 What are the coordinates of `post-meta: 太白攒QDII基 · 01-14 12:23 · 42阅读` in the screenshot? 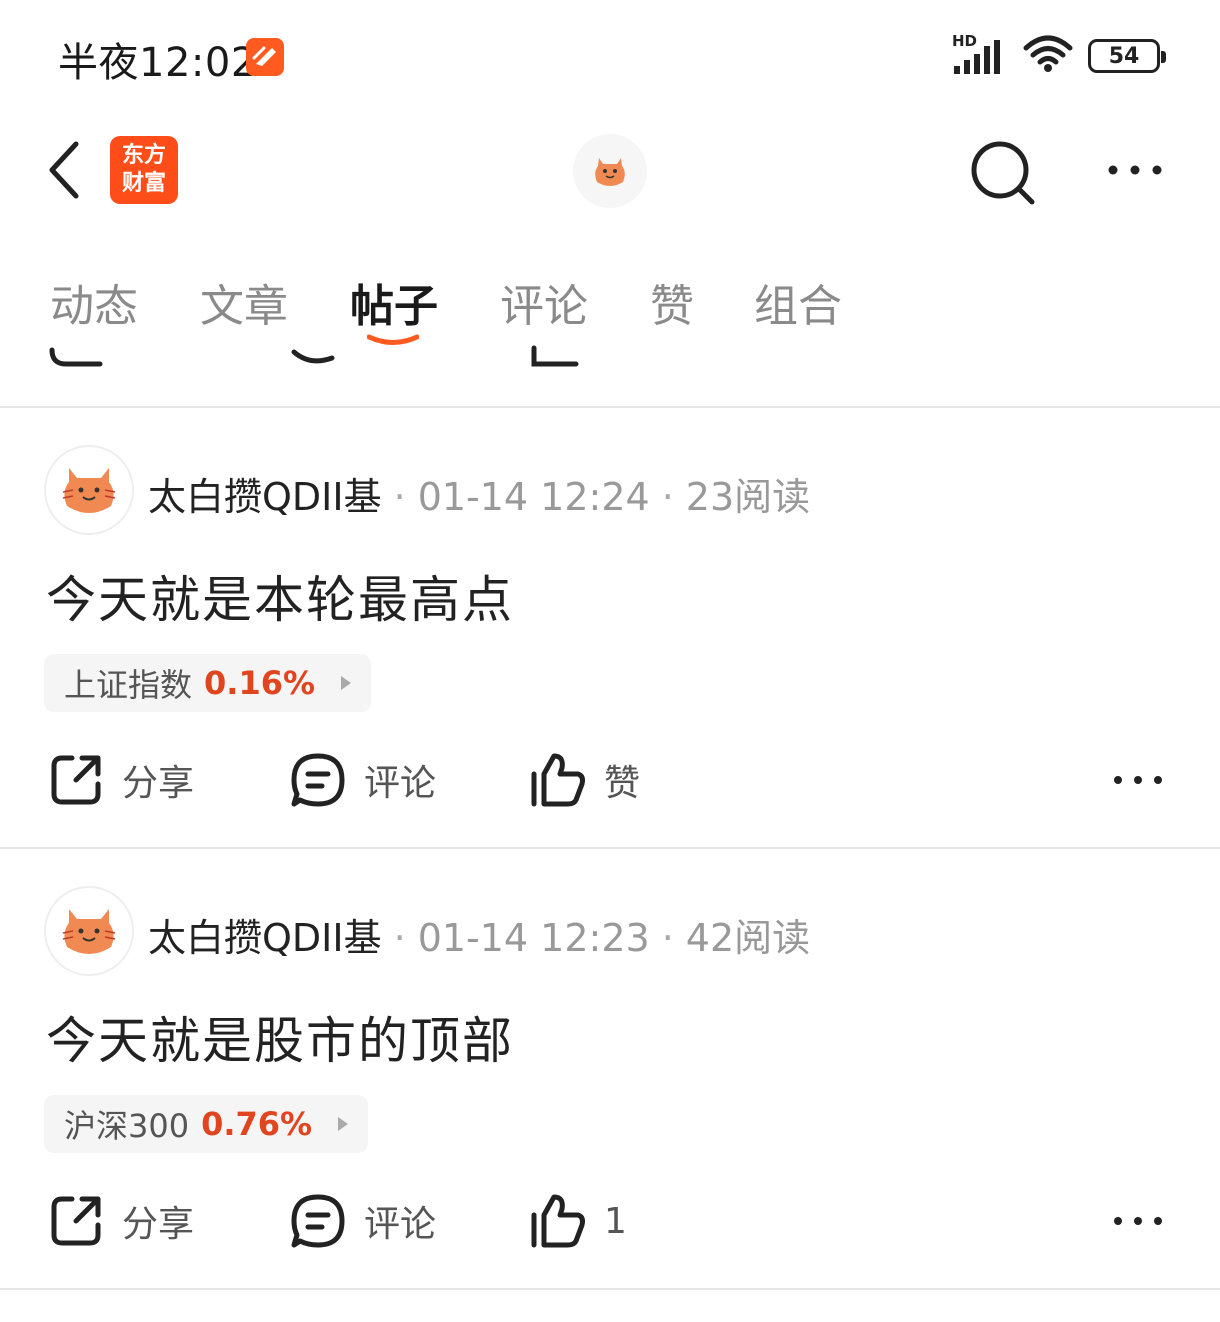 It's located at (479, 934).